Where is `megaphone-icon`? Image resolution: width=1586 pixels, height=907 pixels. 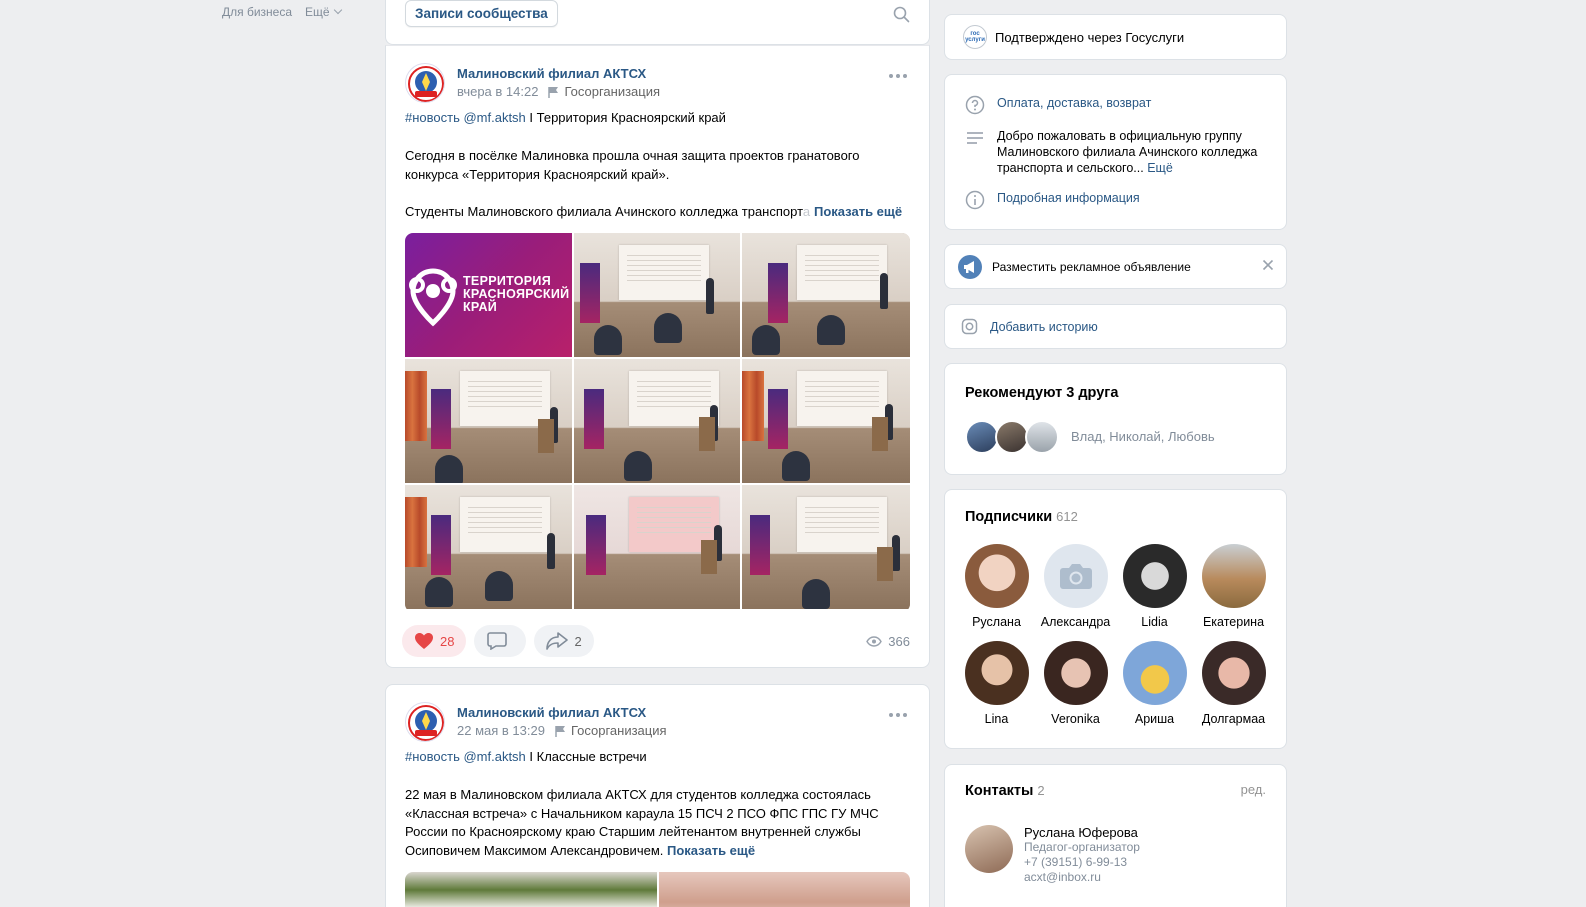
megaphone-icon is located at coordinates (970, 266).